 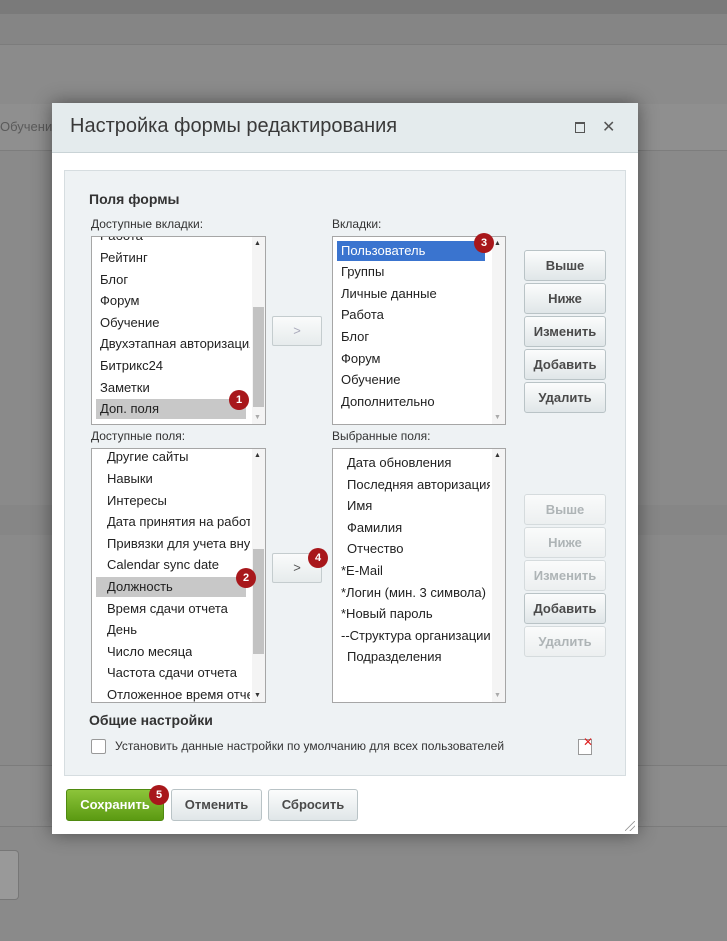 What do you see at coordinates (375, 549) in the screenshot?
I see `list-item: Отчество` at bounding box center [375, 549].